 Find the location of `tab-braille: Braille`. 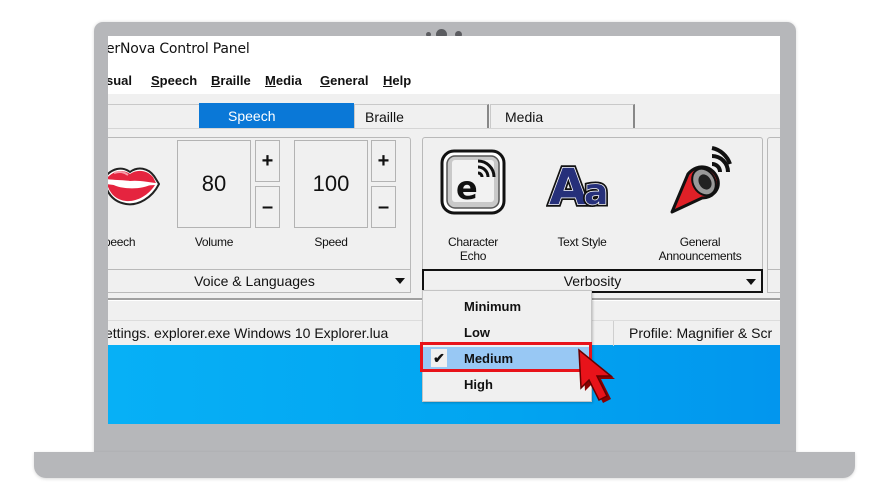

tab-braille: Braille is located at coordinates (421, 116).